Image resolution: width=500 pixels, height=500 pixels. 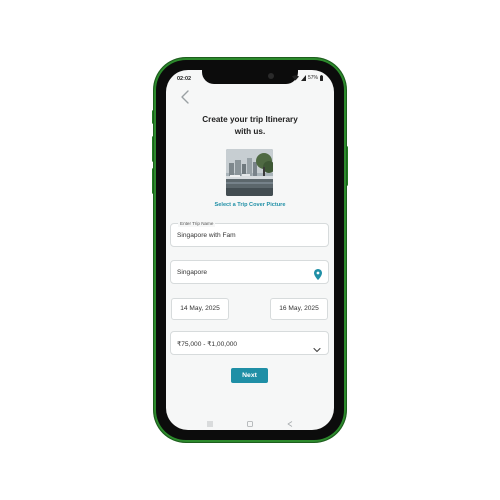 What do you see at coordinates (290, 421) in the screenshot?
I see `triangle-back-icon` at bounding box center [290, 421].